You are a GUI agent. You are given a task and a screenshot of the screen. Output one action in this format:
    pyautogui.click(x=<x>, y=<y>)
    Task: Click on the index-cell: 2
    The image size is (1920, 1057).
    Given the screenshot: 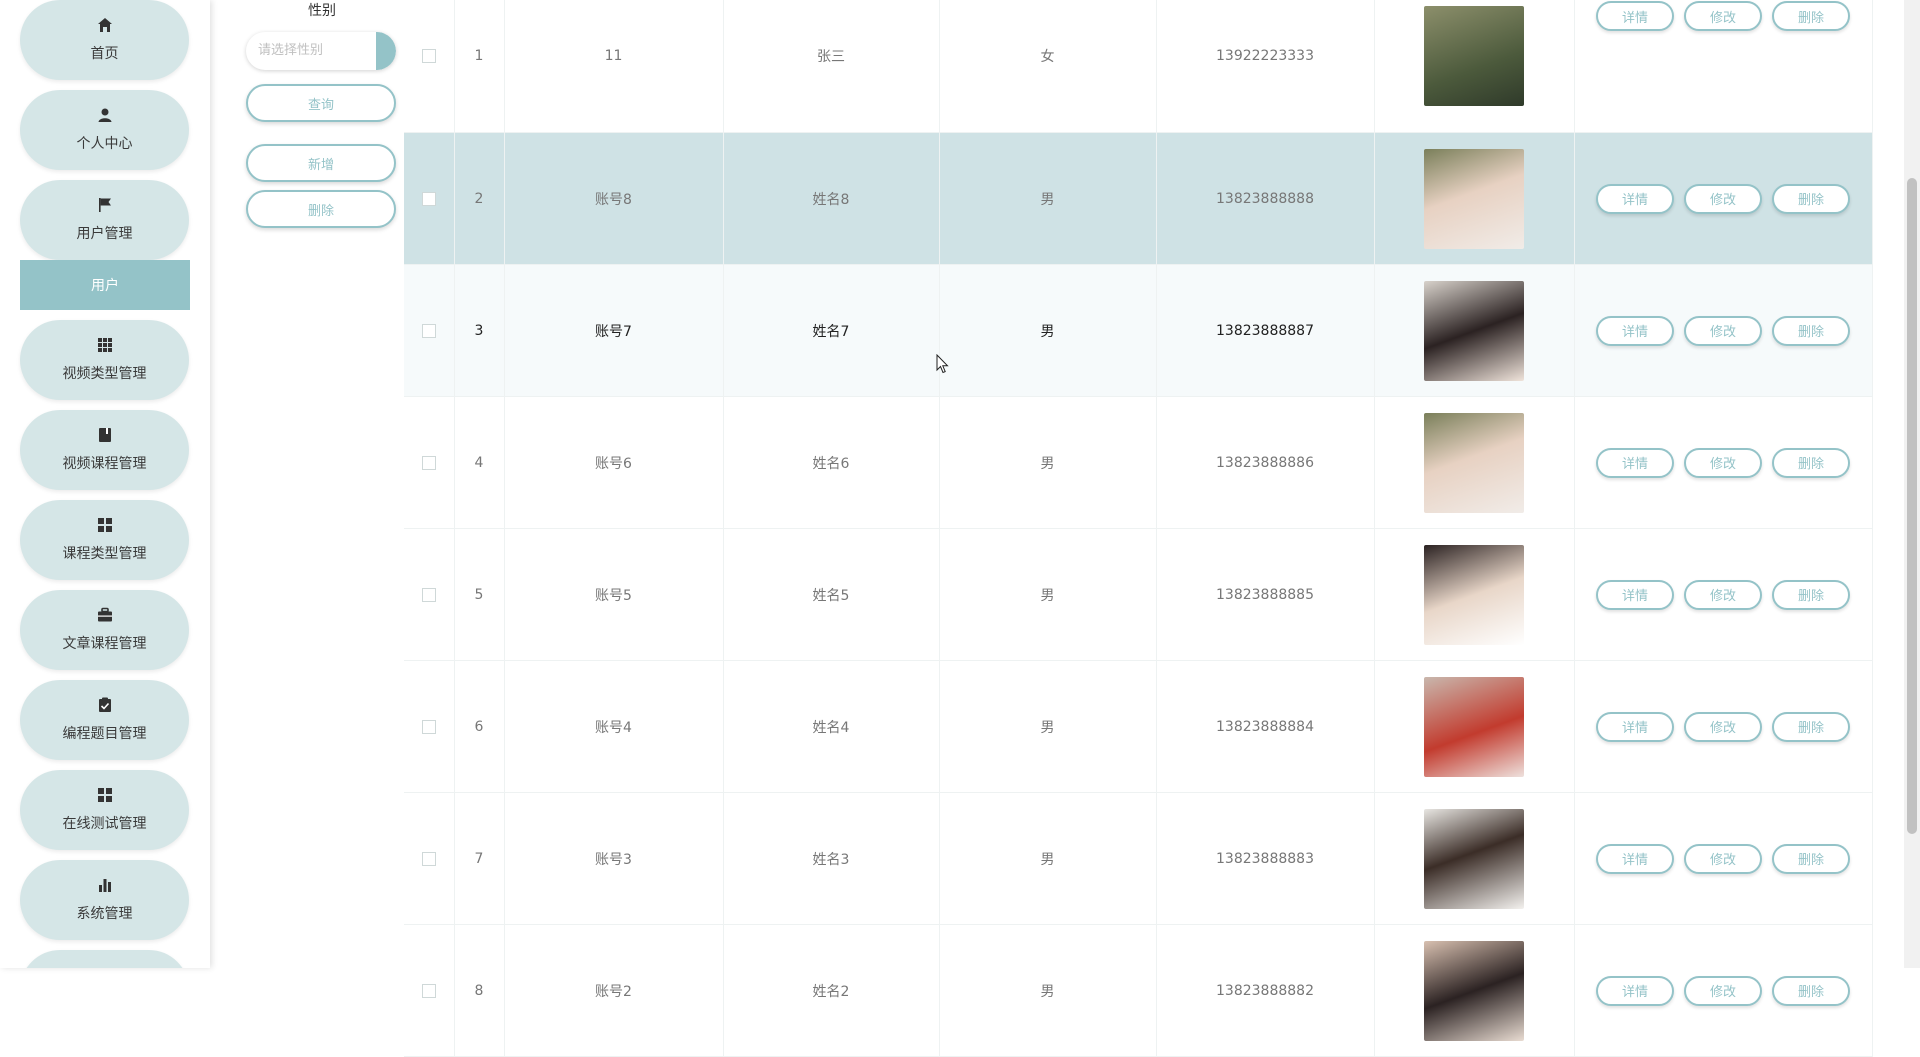 What is the action you would take?
    pyautogui.click(x=479, y=198)
    